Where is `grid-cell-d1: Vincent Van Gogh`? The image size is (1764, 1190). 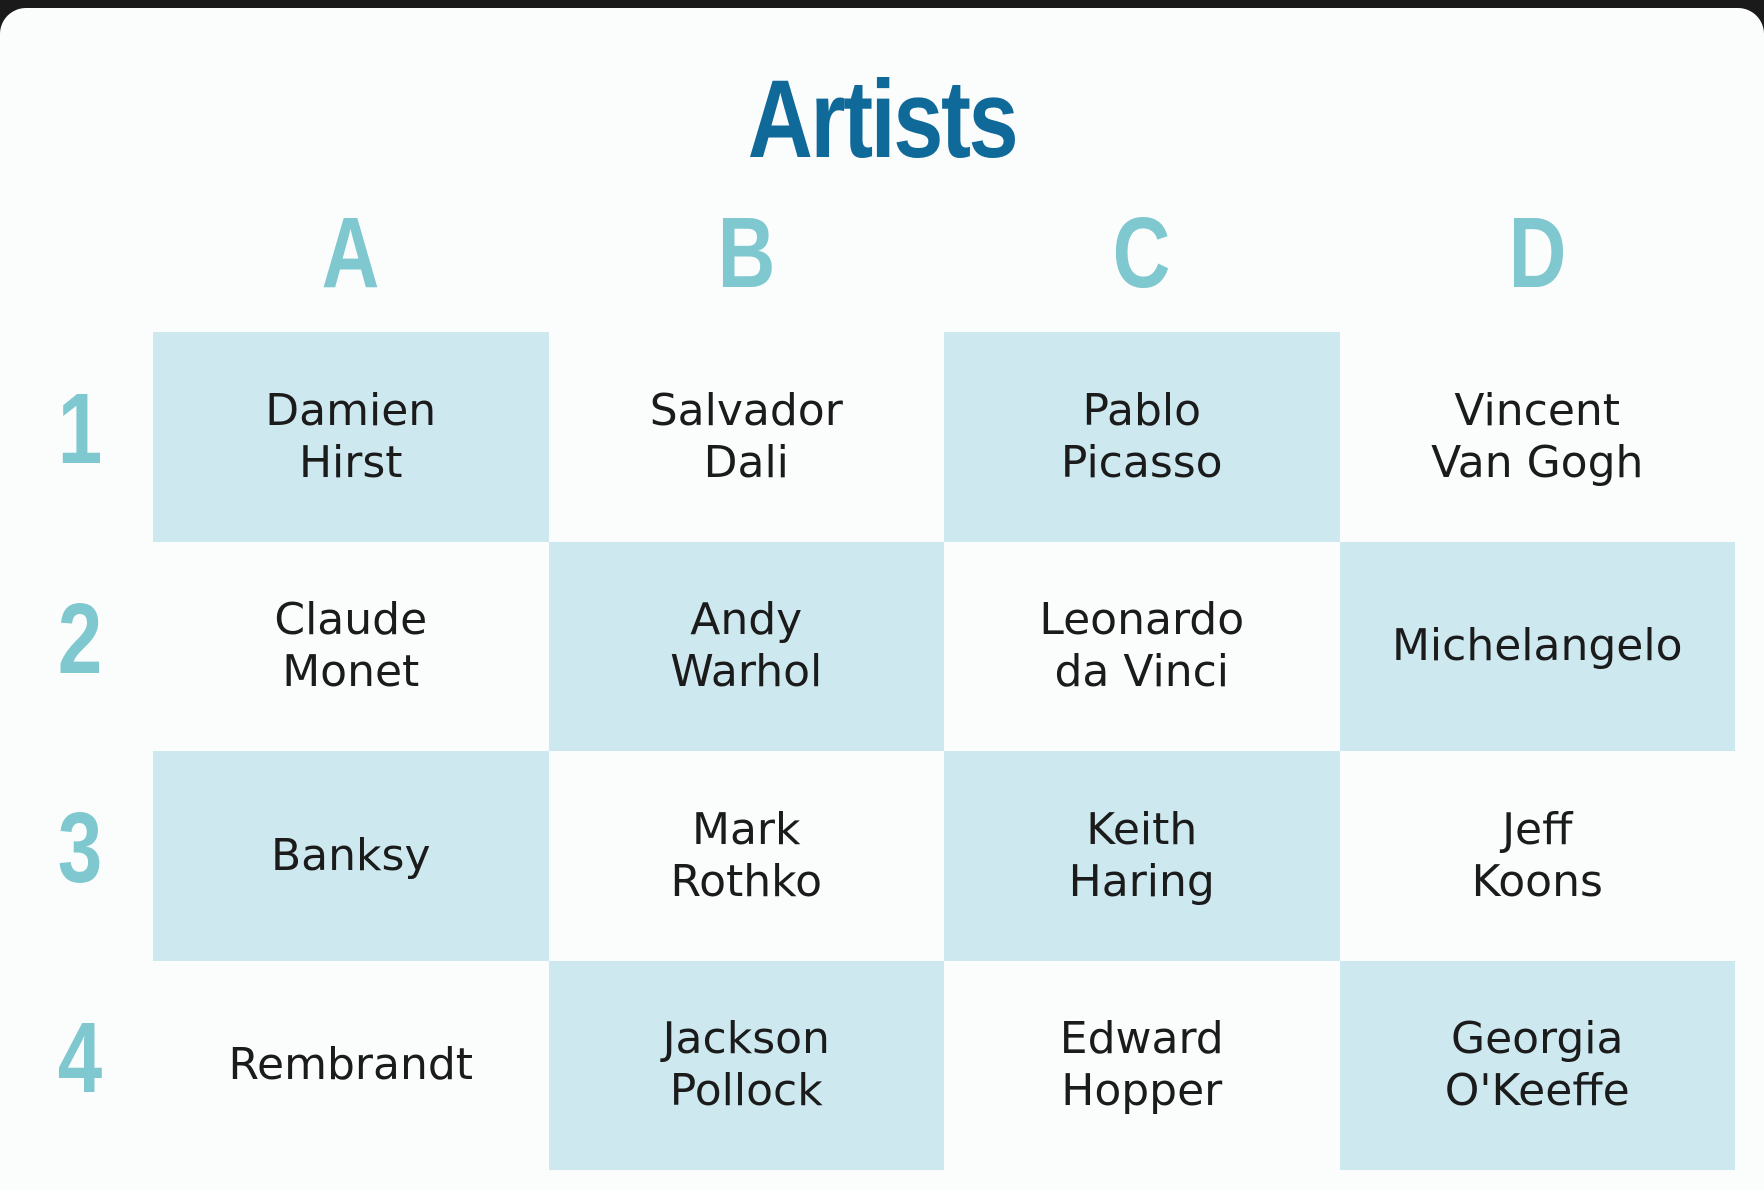
grid-cell-d1: Vincent Van Gogh is located at coordinates (1537, 436).